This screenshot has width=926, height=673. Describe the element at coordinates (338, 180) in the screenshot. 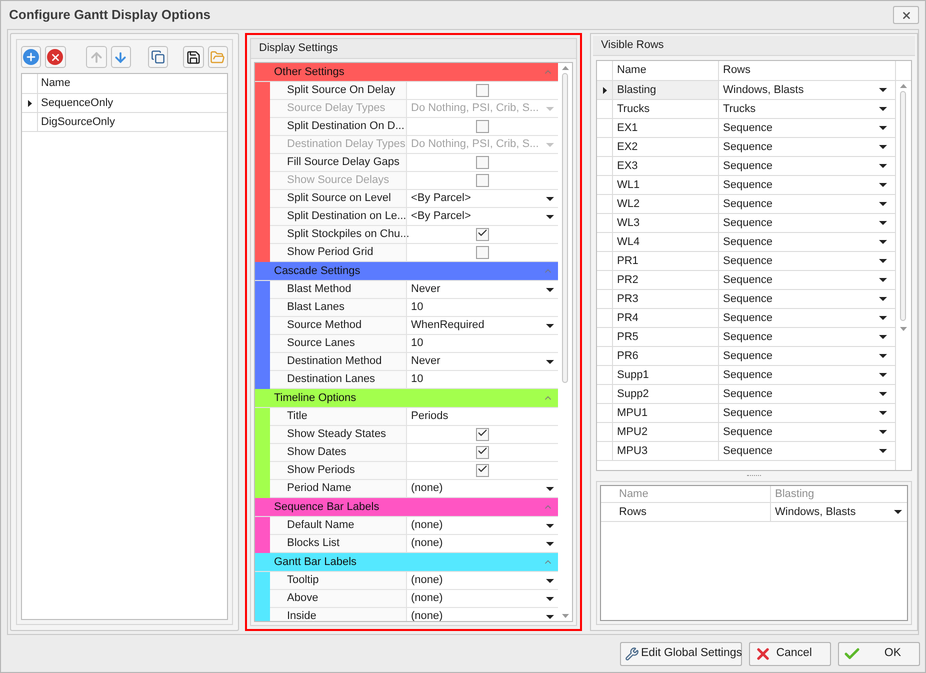

I see `property-name: Show Source Delays` at that location.